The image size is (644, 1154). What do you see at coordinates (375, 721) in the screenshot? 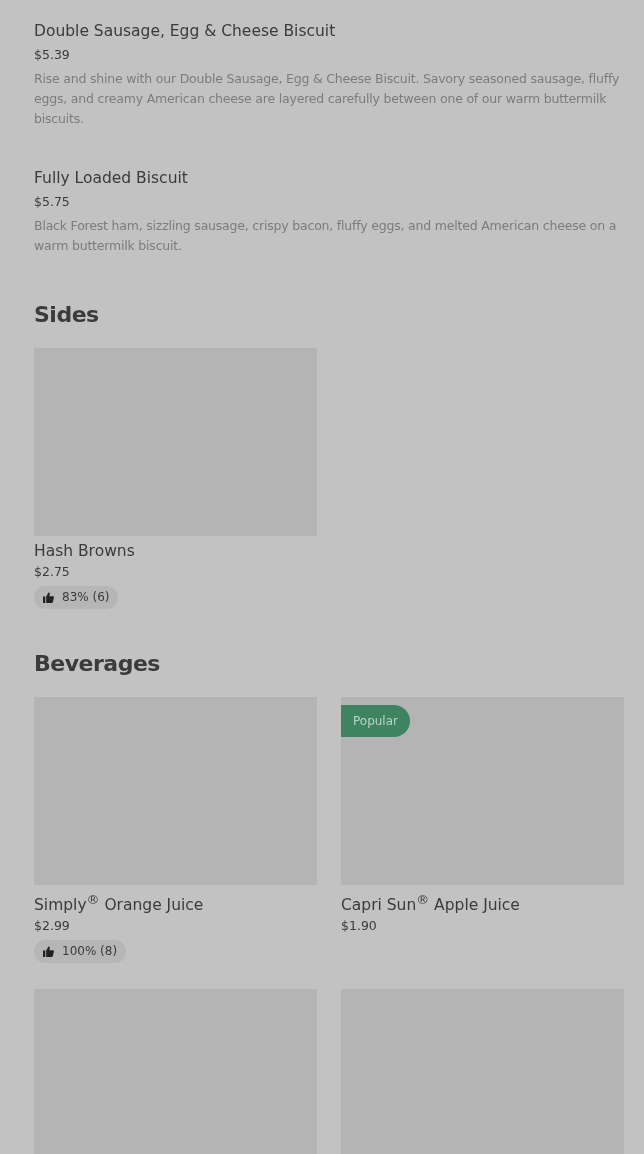
I see `popular-badge: Popular` at bounding box center [375, 721].